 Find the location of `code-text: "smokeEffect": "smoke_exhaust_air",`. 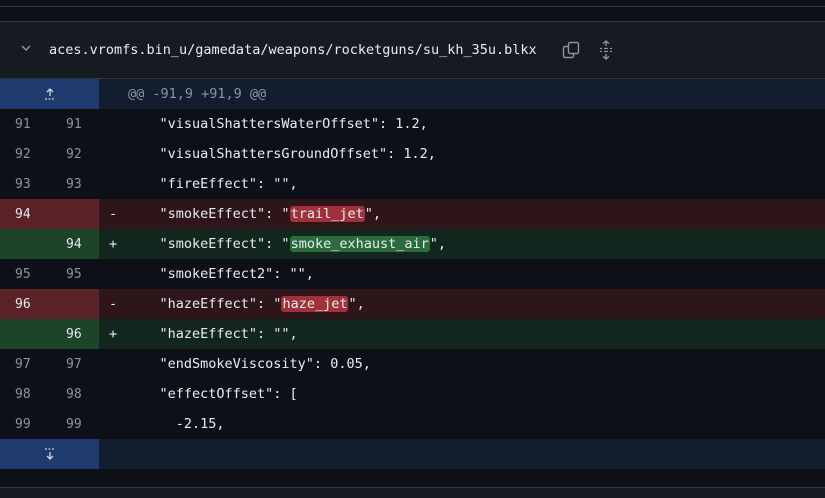

code-text: "smokeEffect": "smoke_exhaust_air", is located at coordinates (286, 244).